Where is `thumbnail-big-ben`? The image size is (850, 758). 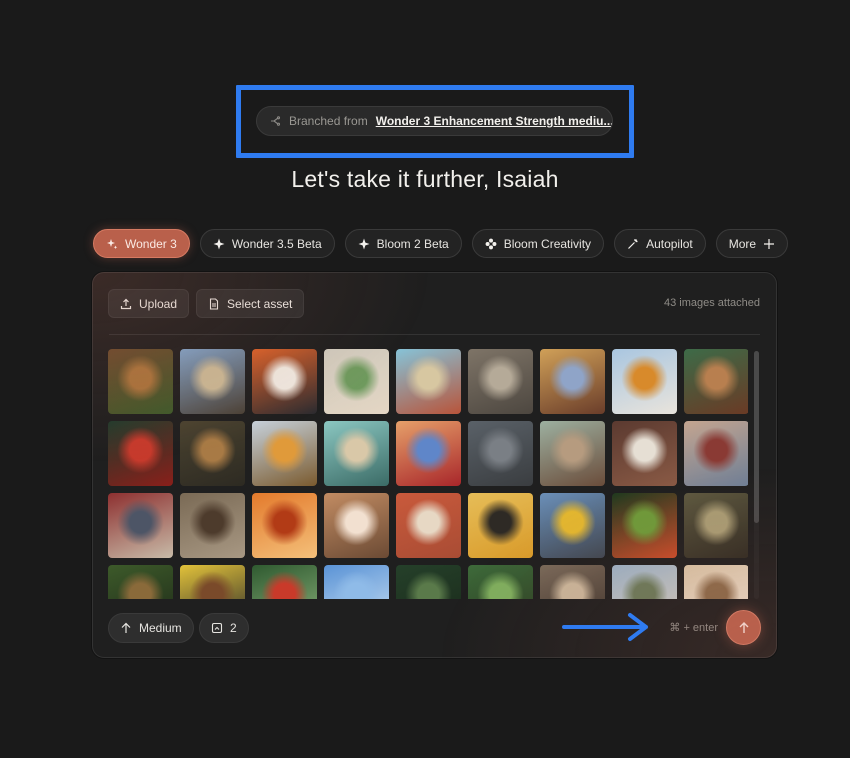
thumbnail-big-ben is located at coordinates (212, 381).